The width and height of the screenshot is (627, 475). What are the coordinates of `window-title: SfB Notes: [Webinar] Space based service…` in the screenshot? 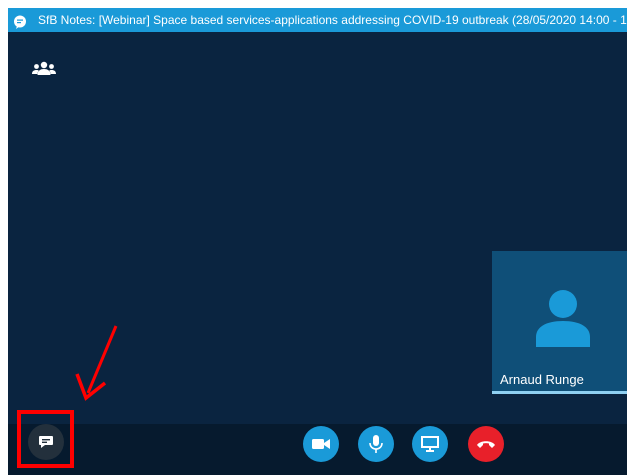 It's located at (332, 20).